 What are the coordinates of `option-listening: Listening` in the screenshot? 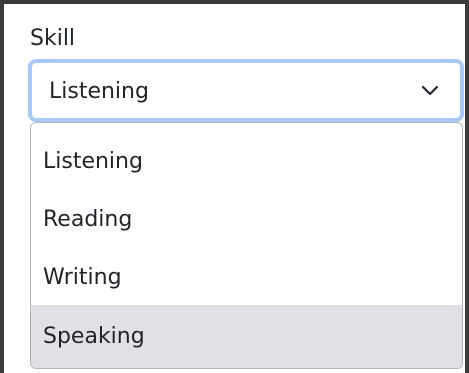 It's located at (246, 162).